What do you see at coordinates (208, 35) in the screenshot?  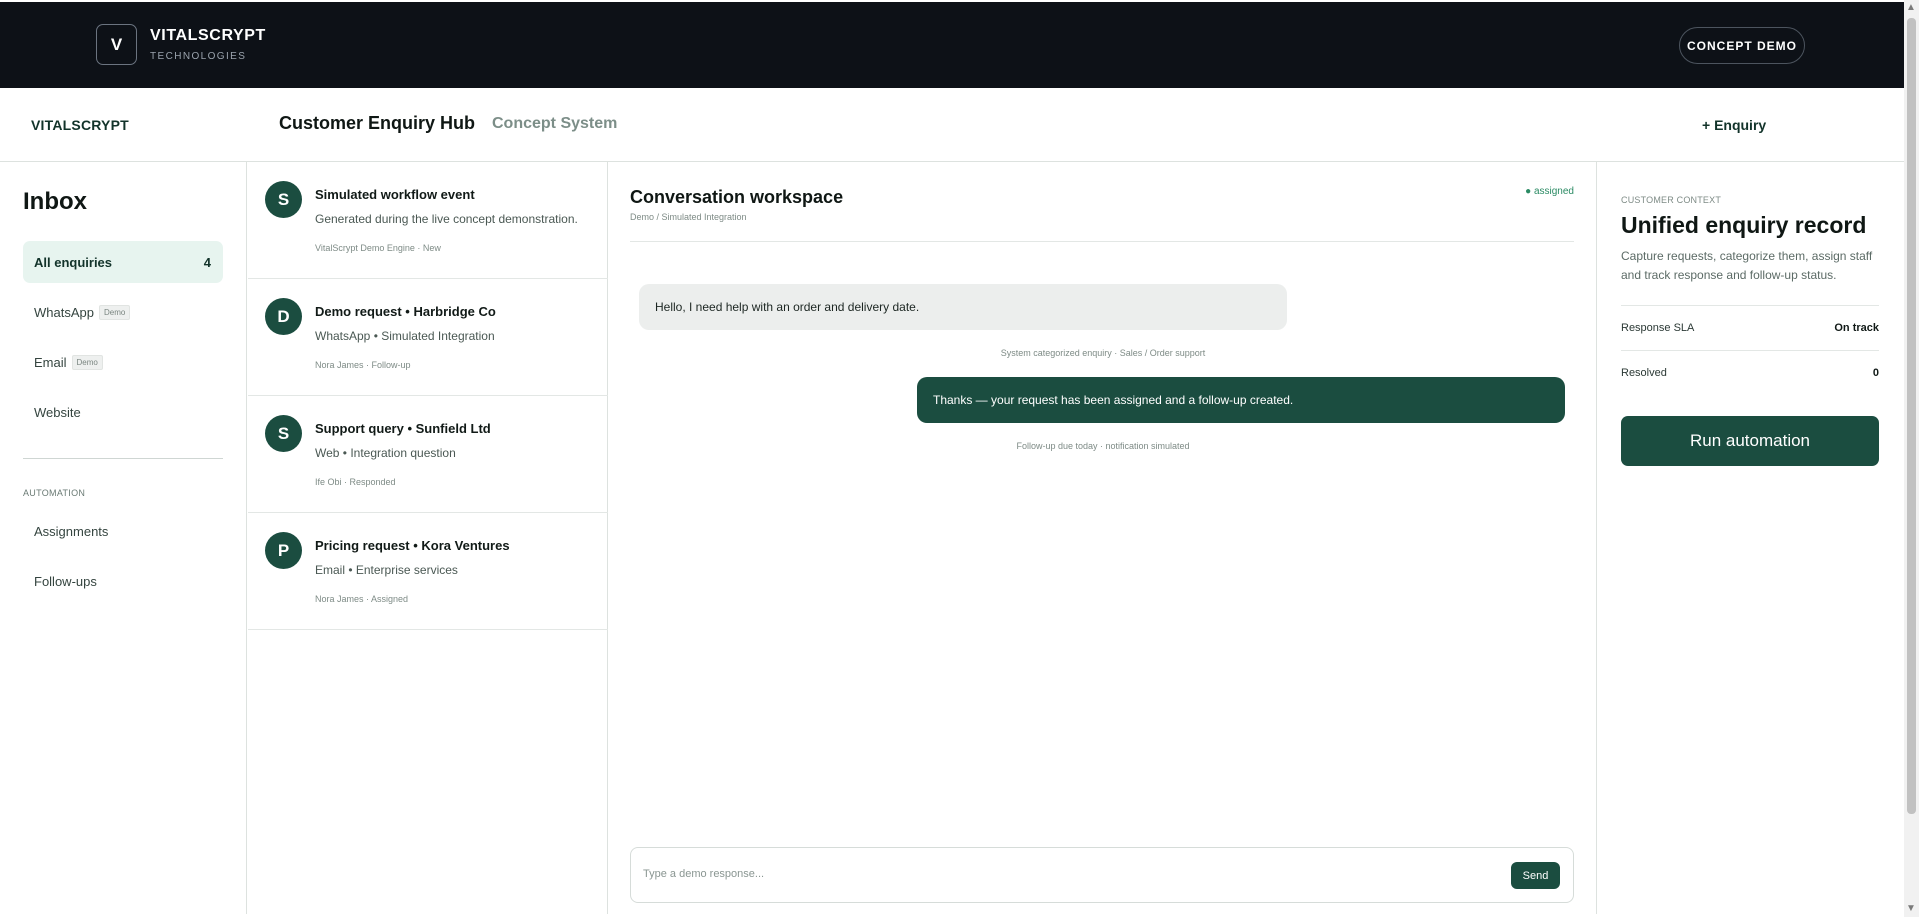 I see `brand-name: VITALSCRYPT` at bounding box center [208, 35].